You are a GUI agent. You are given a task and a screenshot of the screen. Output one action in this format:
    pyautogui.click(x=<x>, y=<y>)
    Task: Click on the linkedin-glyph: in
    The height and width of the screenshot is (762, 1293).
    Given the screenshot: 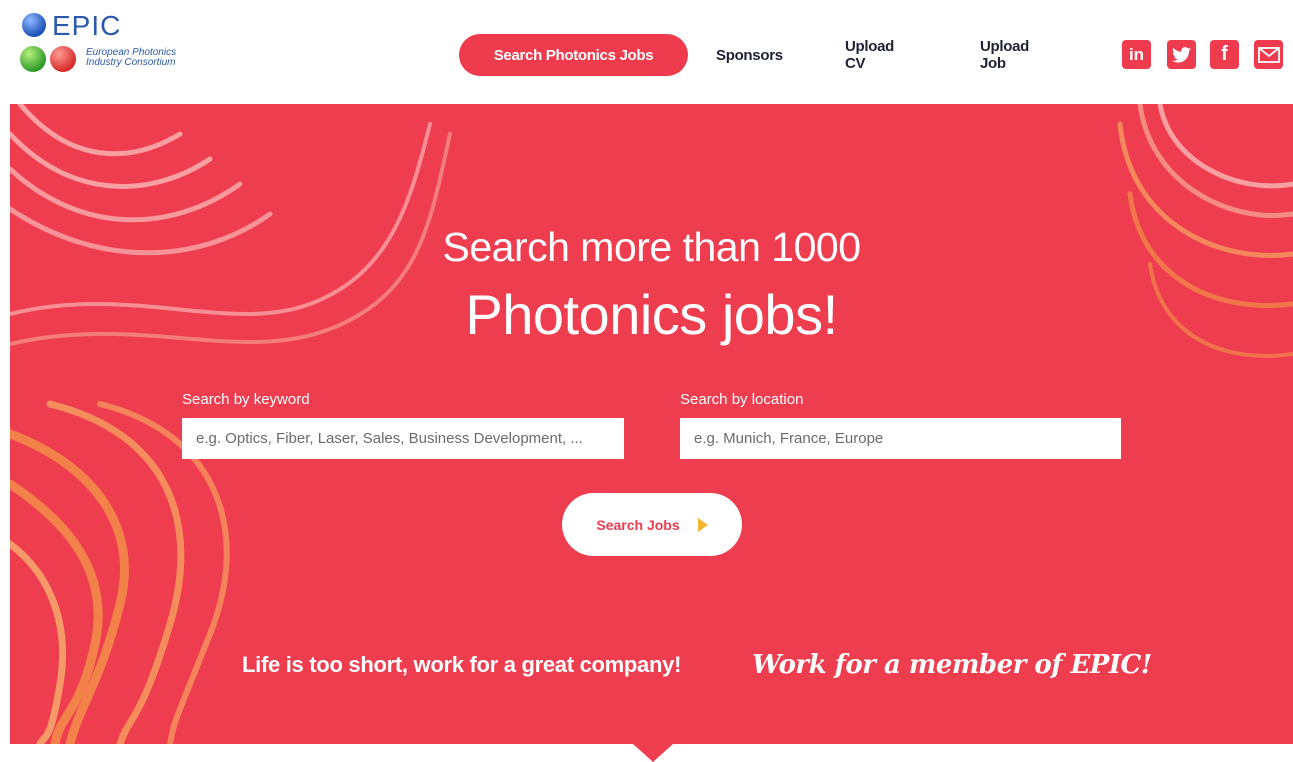 What is the action you would take?
    pyautogui.click(x=1136, y=54)
    